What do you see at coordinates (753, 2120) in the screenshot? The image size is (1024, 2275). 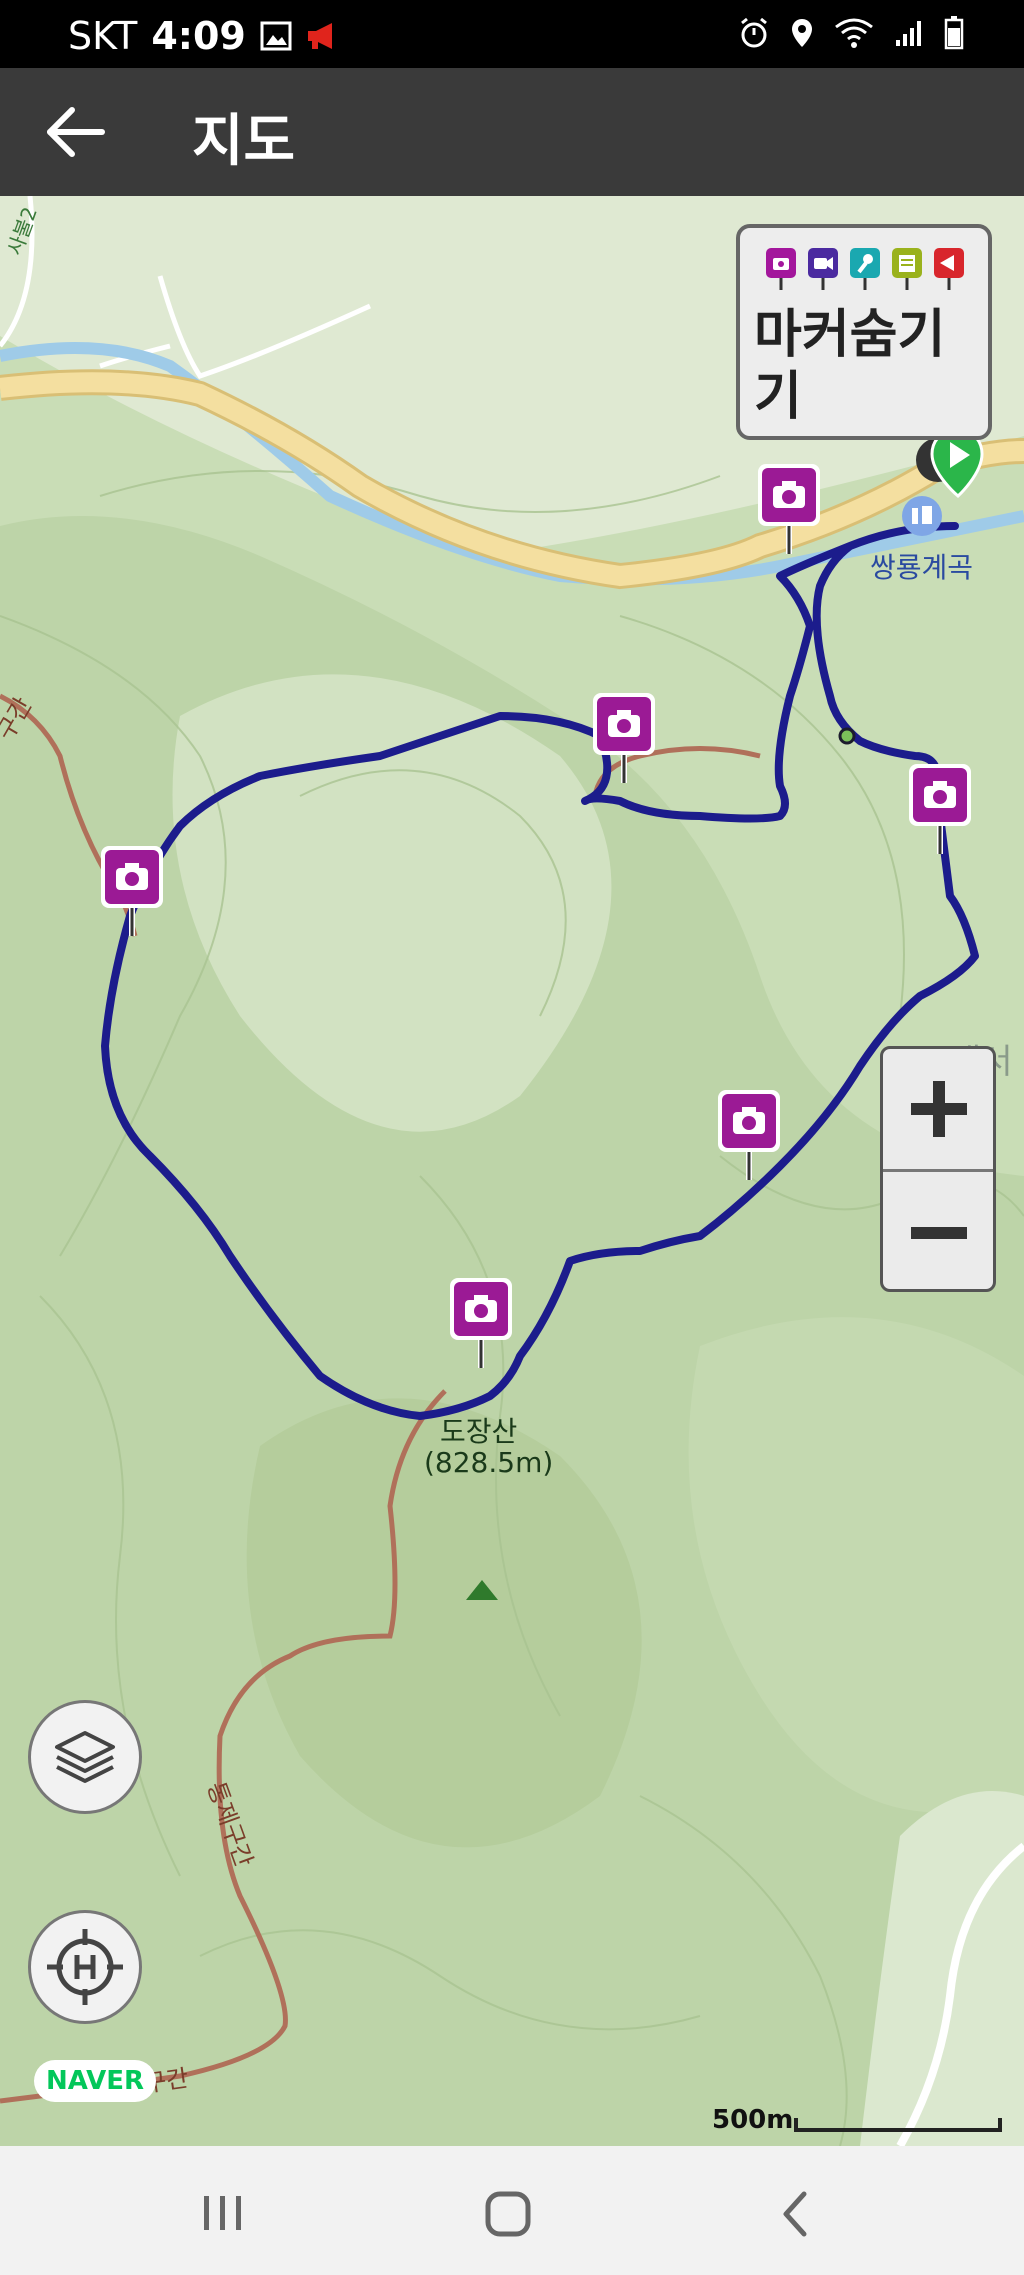 I see `map-scale-label: 500m` at bounding box center [753, 2120].